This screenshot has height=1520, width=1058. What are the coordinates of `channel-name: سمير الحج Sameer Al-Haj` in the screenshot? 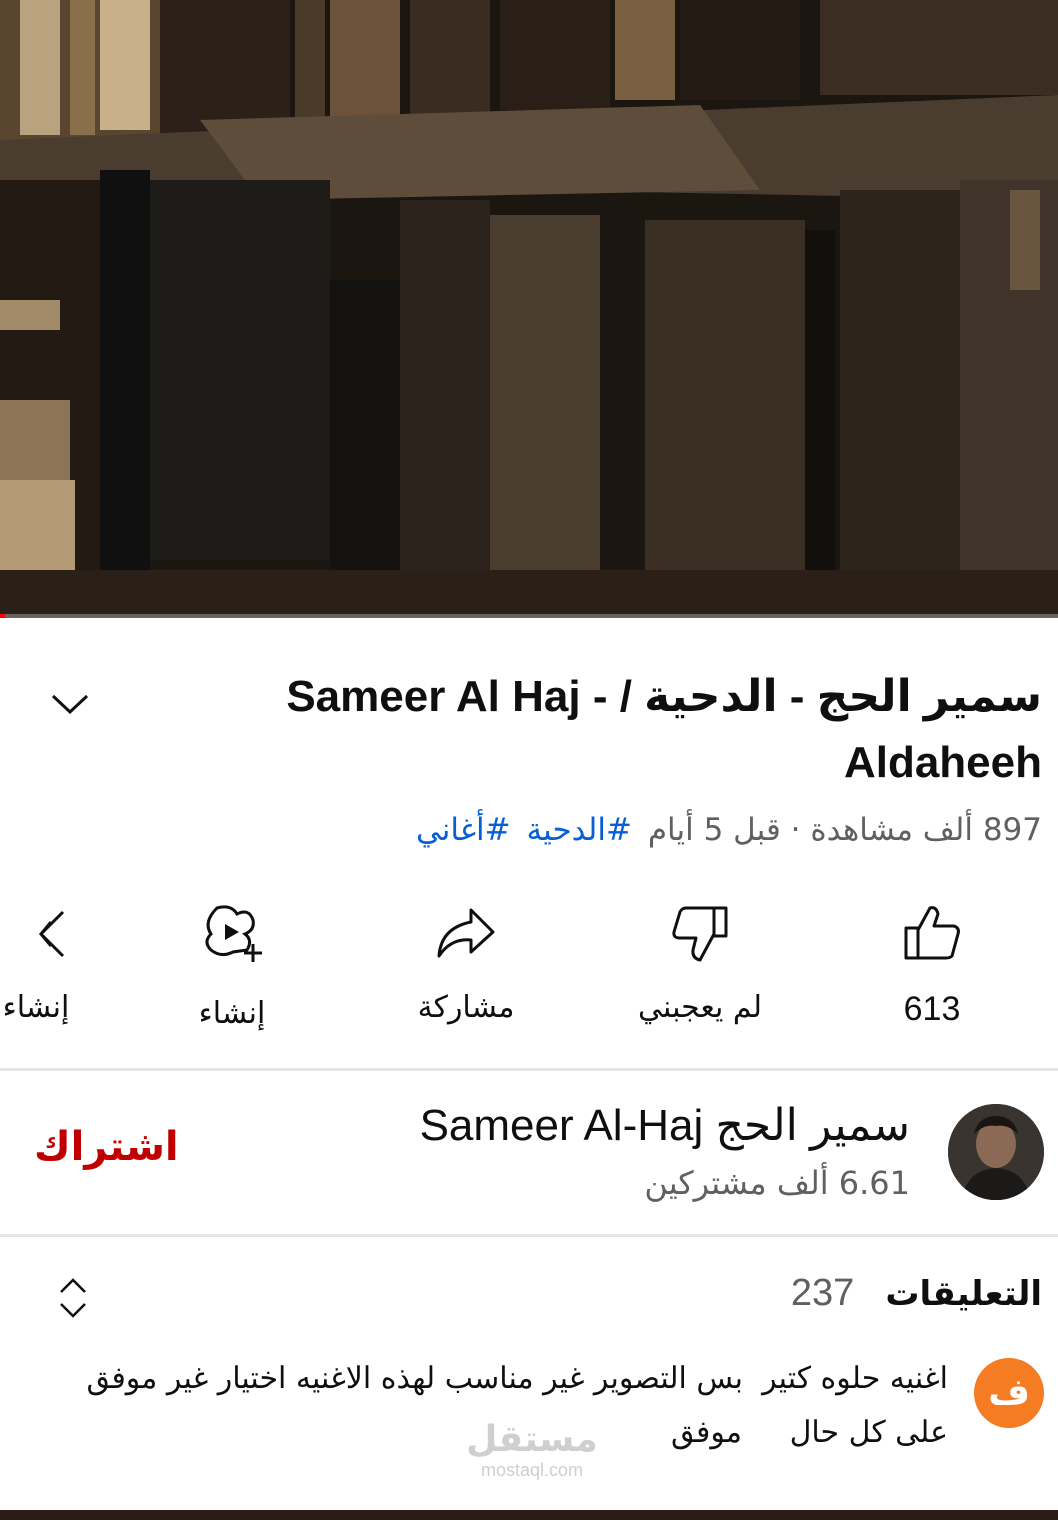 It's located at (665, 1125).